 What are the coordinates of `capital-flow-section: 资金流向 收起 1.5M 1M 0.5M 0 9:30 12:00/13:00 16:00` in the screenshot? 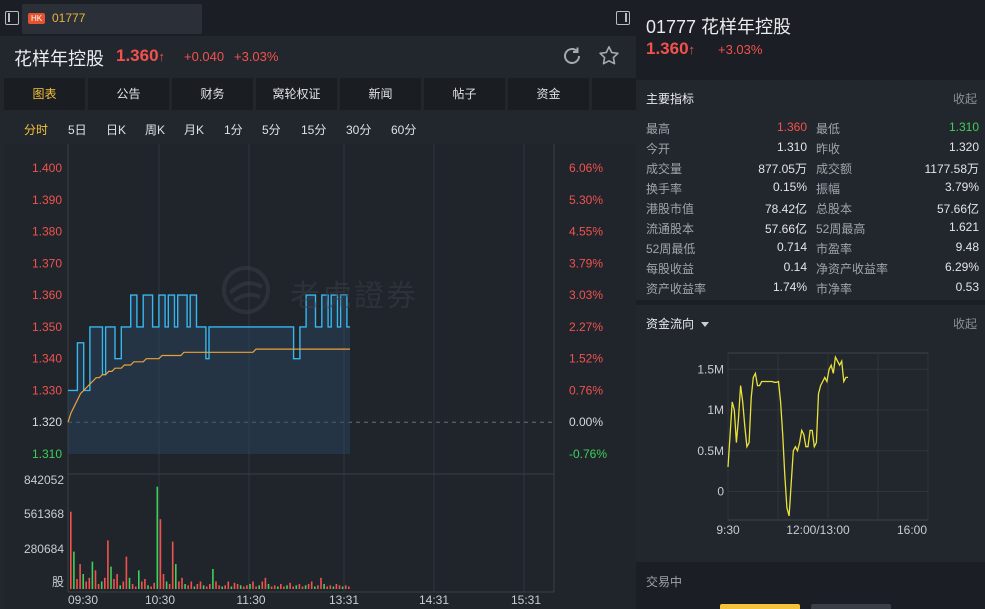 It's located at (810, 433).